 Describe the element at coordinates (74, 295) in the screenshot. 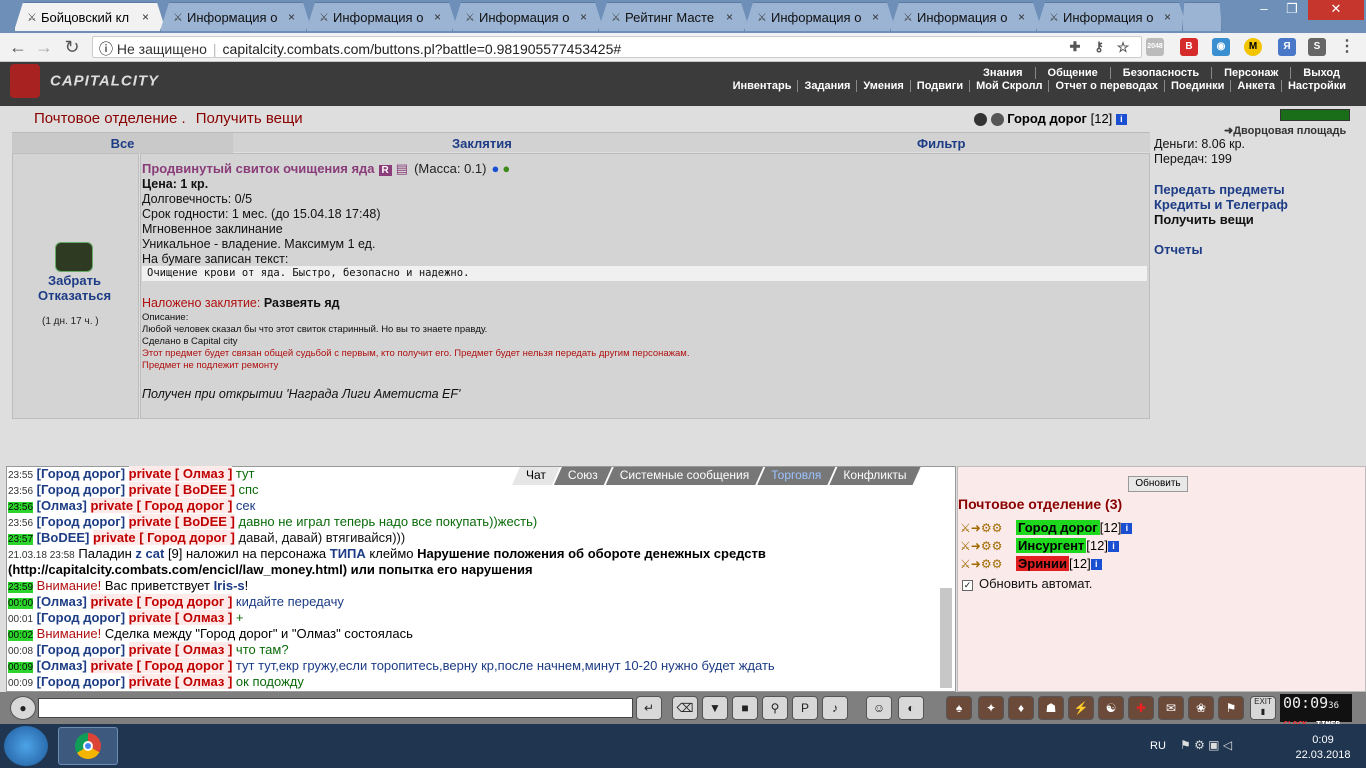

I see `refuse-link: Отказаться` at that location.